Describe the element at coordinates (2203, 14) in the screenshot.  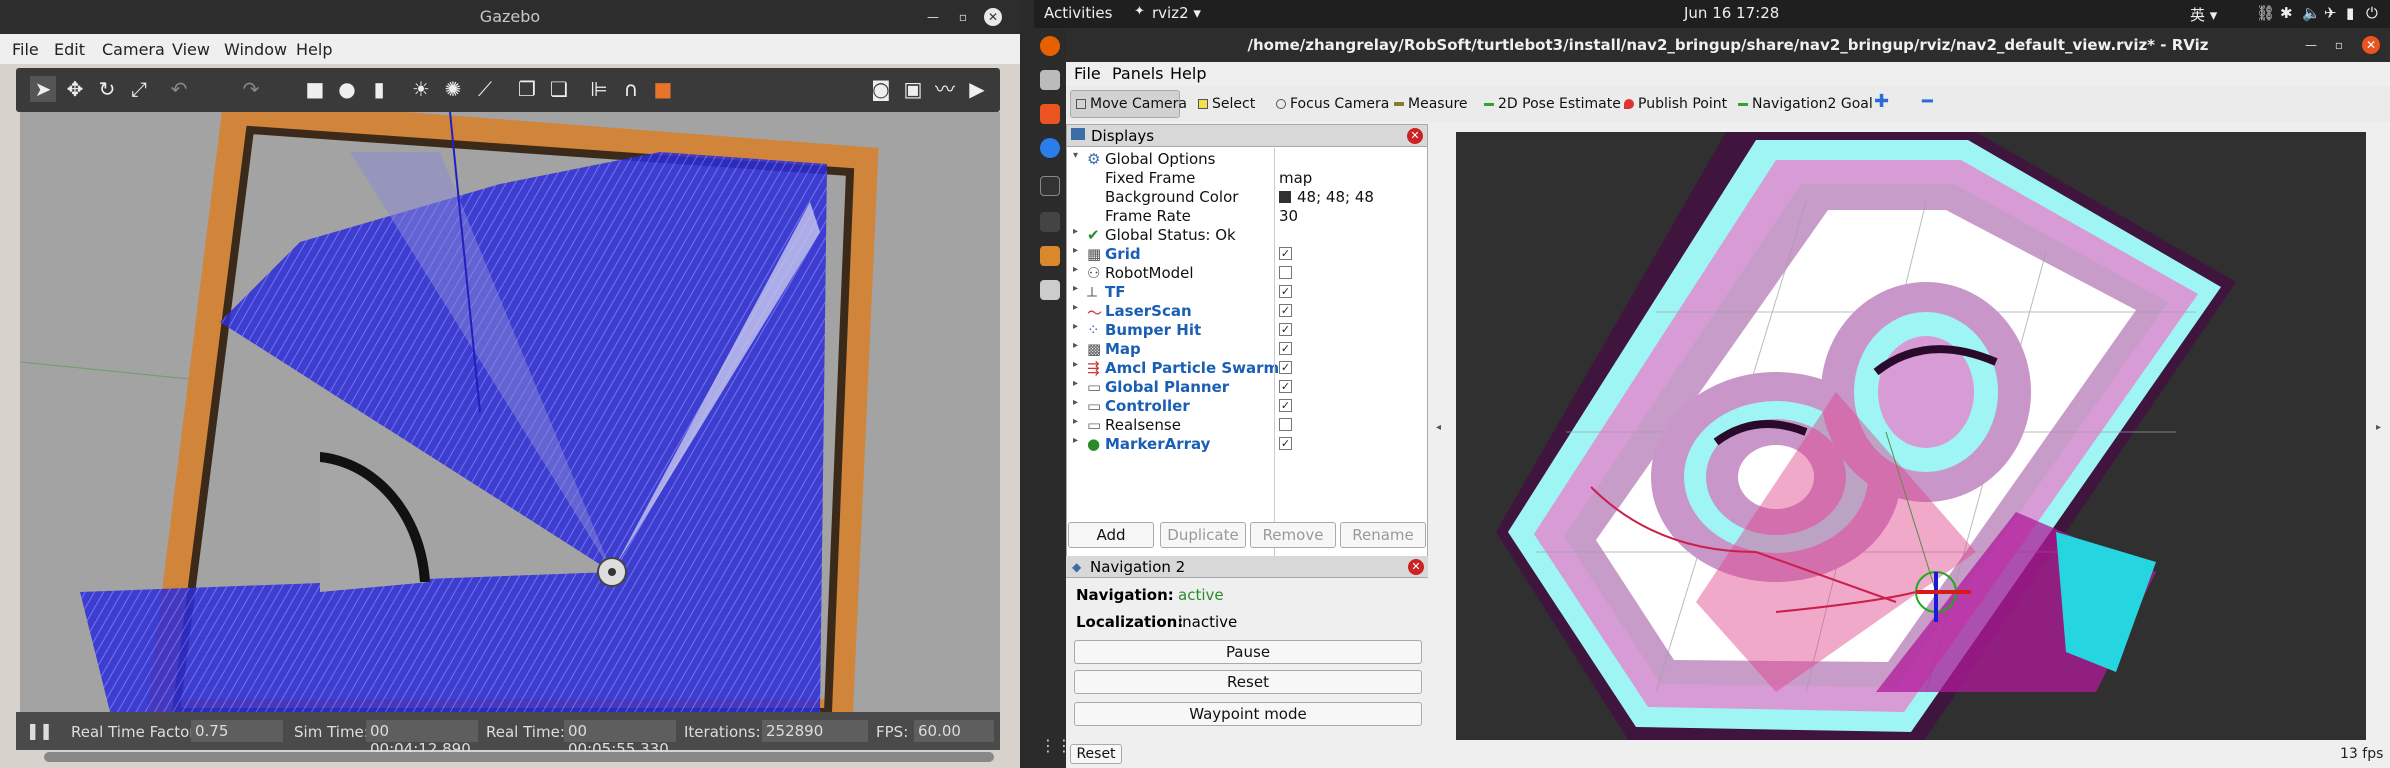
I see `input-method: 英 ▾` at that location.